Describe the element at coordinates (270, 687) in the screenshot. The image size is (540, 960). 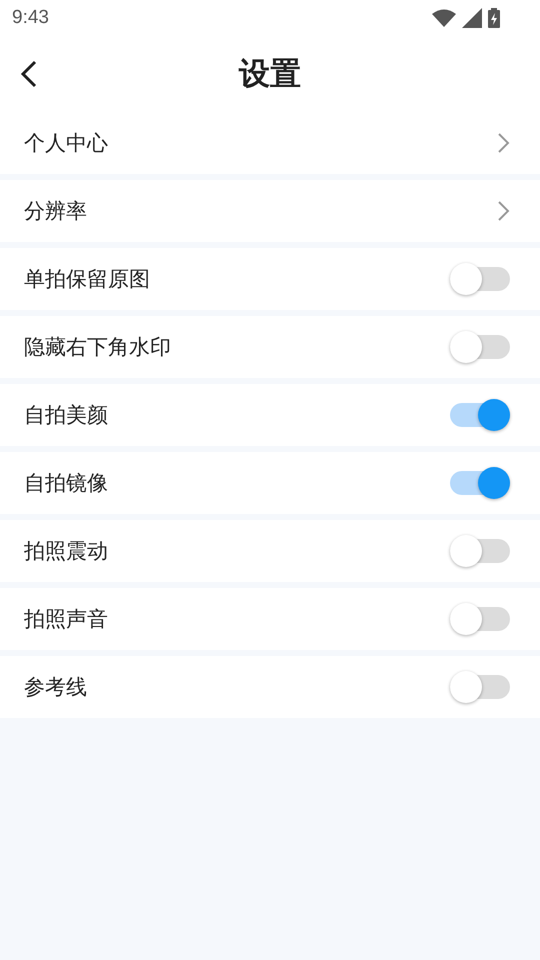
I see `settings-row: 参考线` at that location.